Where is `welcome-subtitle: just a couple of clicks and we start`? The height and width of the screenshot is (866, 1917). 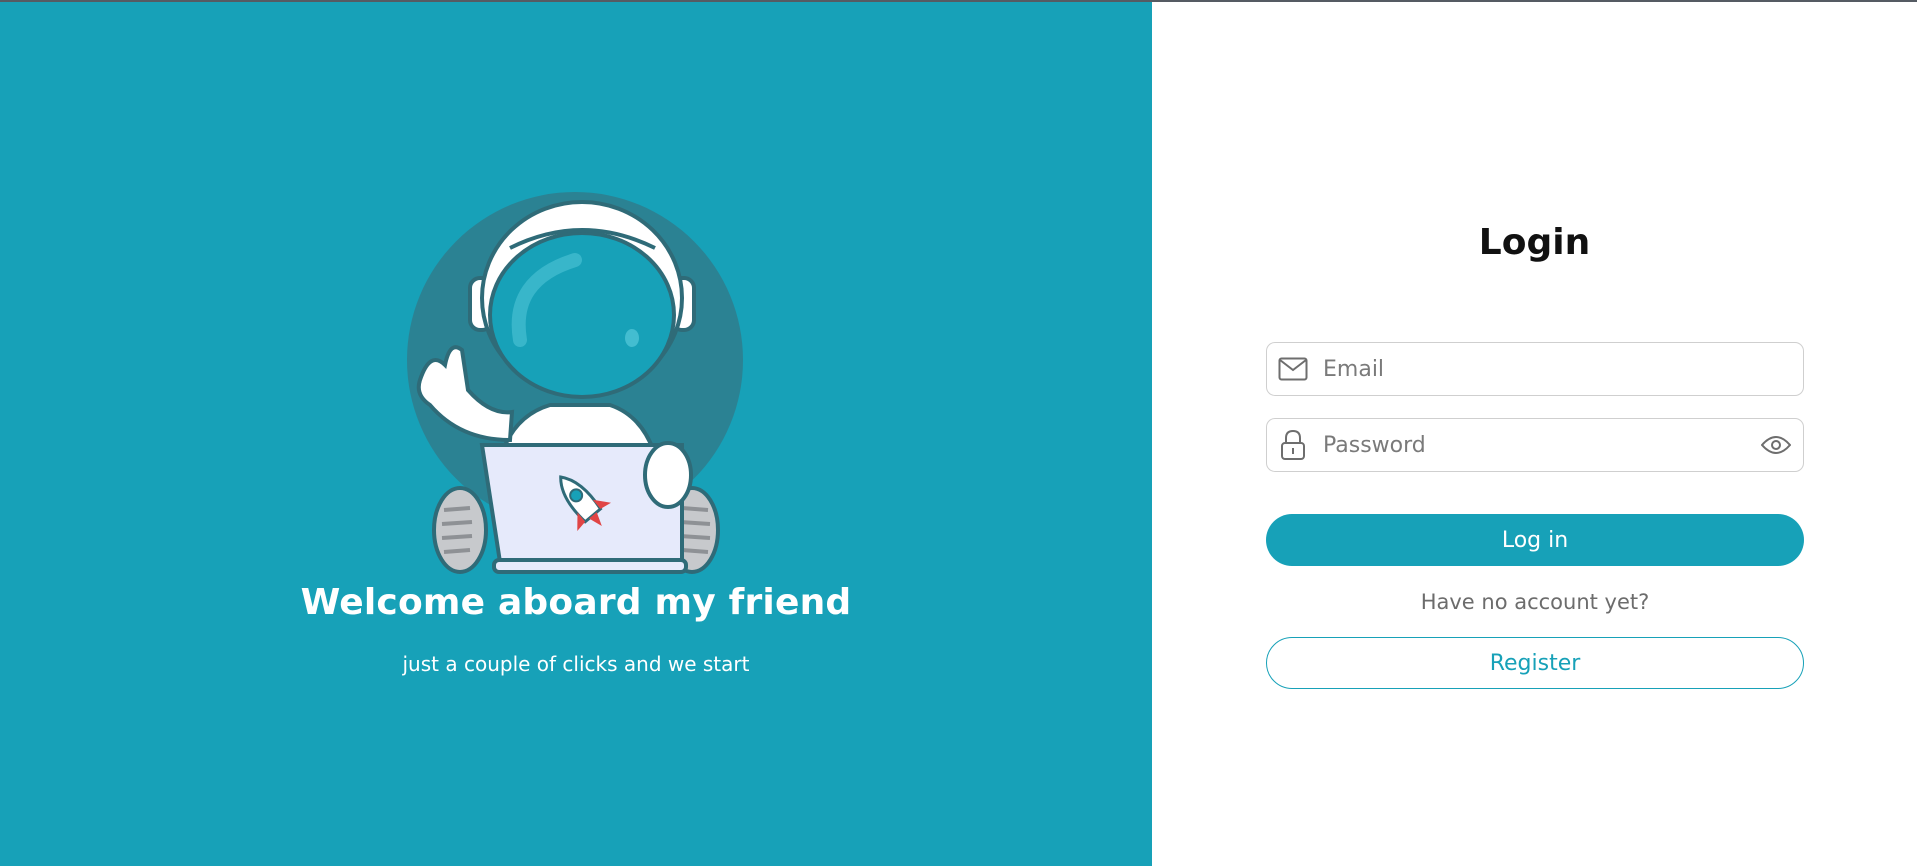 welcome-subtitle: just a couple of clicks and we start is located at coordinates (576, 664).